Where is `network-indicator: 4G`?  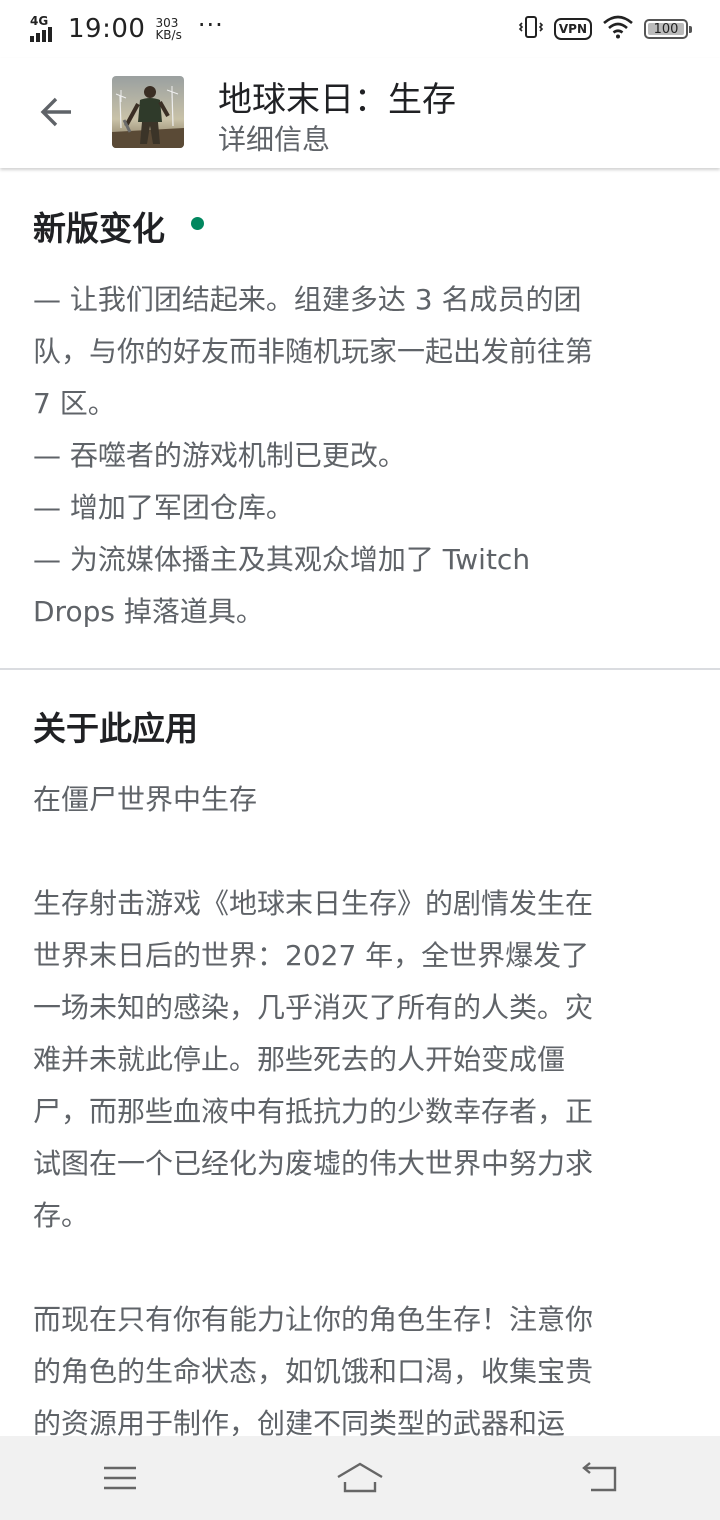 network-indicator: 4G is located at coordinates (46, 29).